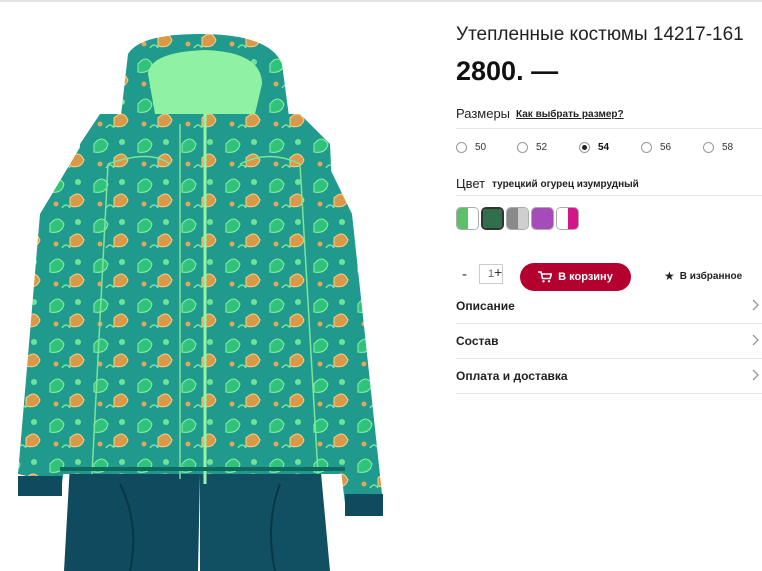  What do you see at coordinates (471, 147) in the screenshot?
I see `size-option-50: 50` at bounding box center [471, 147].